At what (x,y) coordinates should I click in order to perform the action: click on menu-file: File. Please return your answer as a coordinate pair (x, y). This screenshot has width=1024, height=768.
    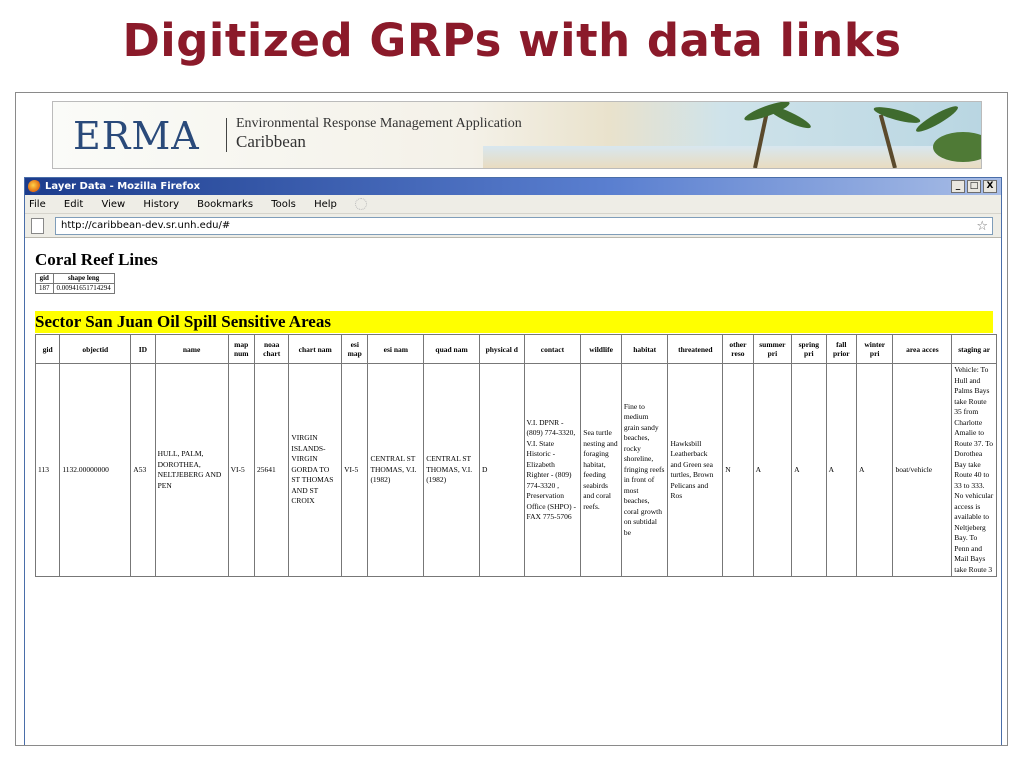
    Looking at the image, I should click on (37, 204).